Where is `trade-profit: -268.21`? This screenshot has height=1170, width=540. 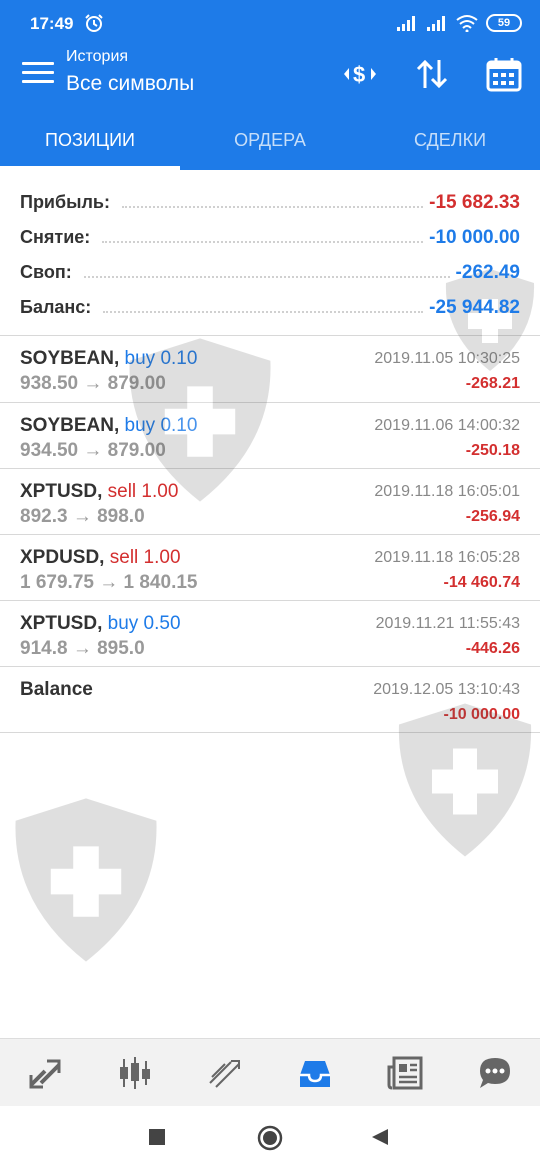 trade-profit: -268.21 is located at coordinates (492, 383).